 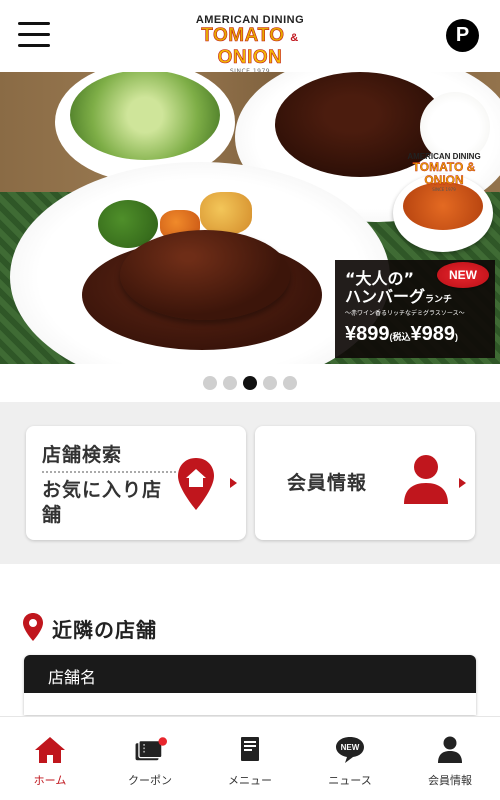 I want to click on member-info-label: 会員情報, so click(x=327, y=483).